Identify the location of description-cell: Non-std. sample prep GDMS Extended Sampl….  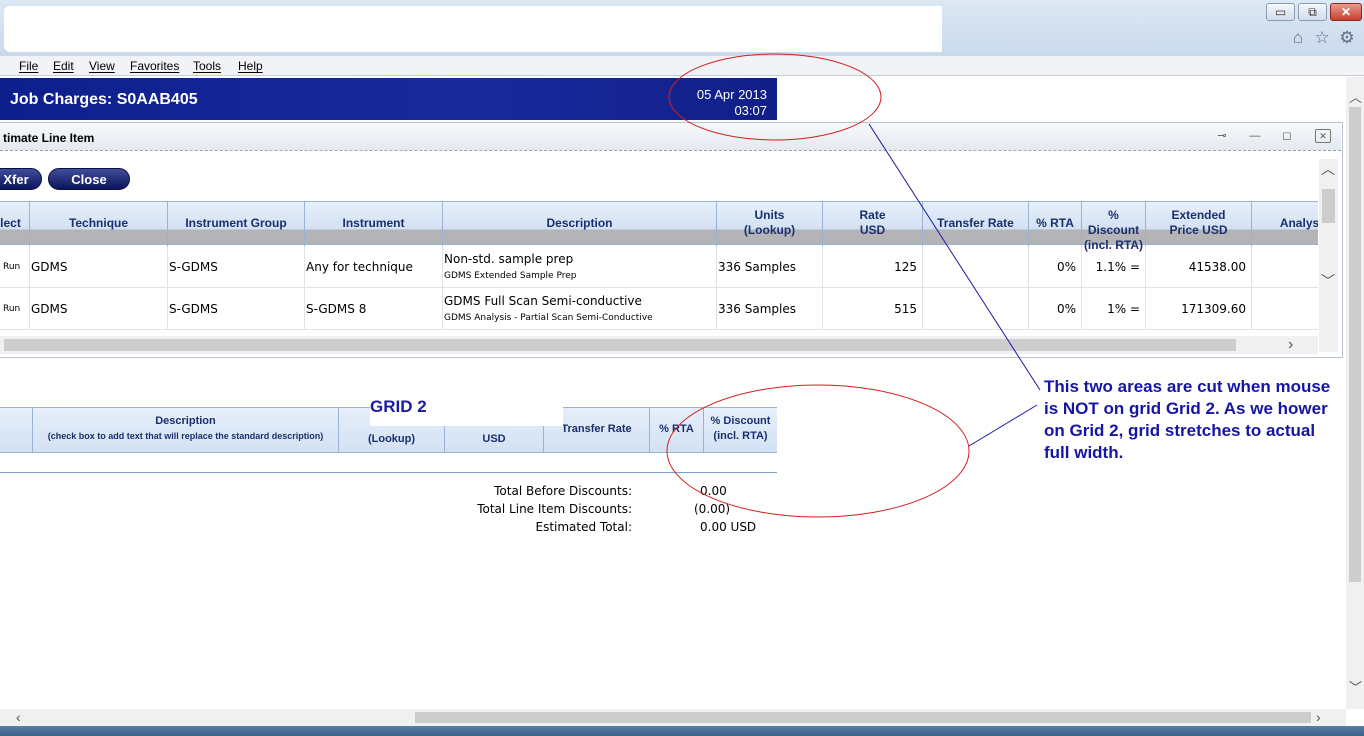
(580, 267).